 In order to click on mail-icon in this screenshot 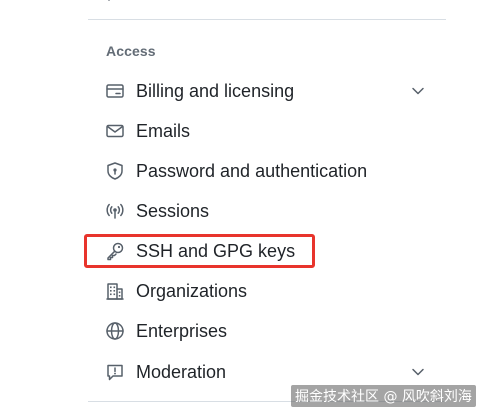, I will do `click(115, 131)`.